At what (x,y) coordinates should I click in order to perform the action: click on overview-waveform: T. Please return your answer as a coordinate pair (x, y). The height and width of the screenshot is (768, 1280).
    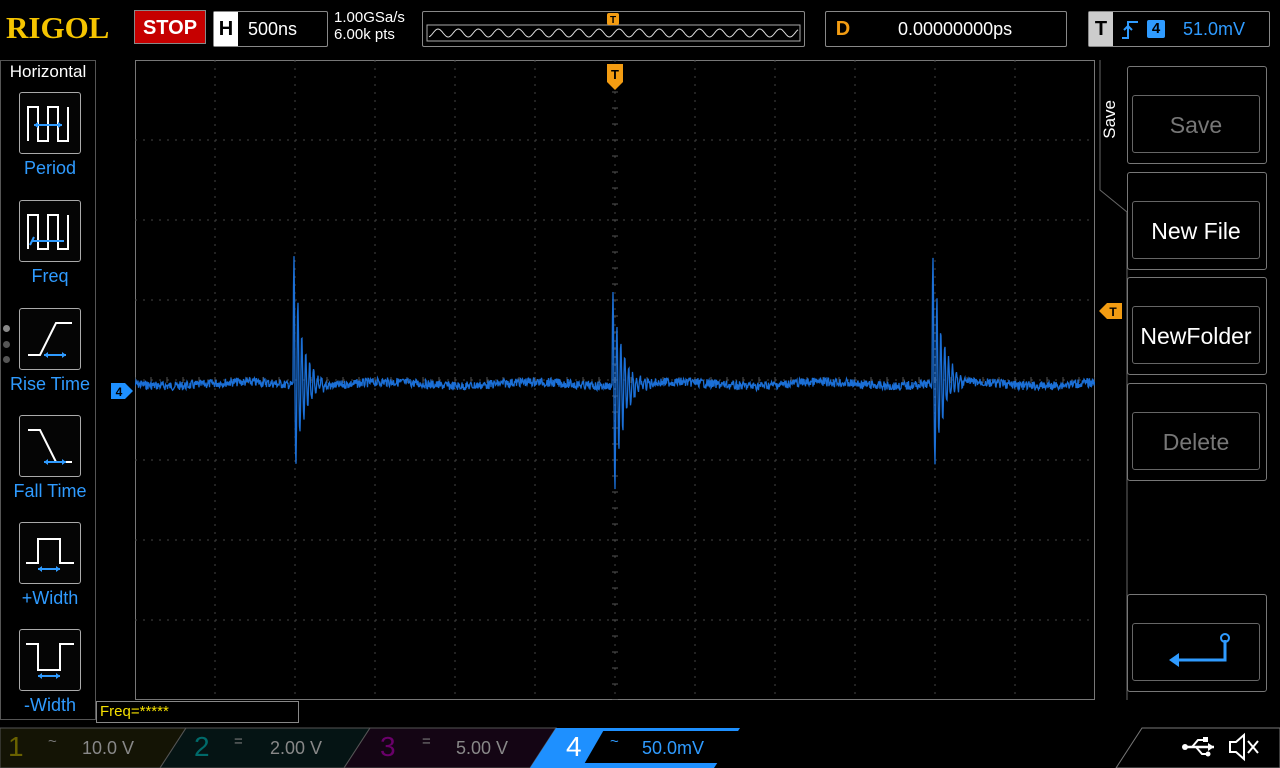
    Looking at the image, I should click on (613, 27).